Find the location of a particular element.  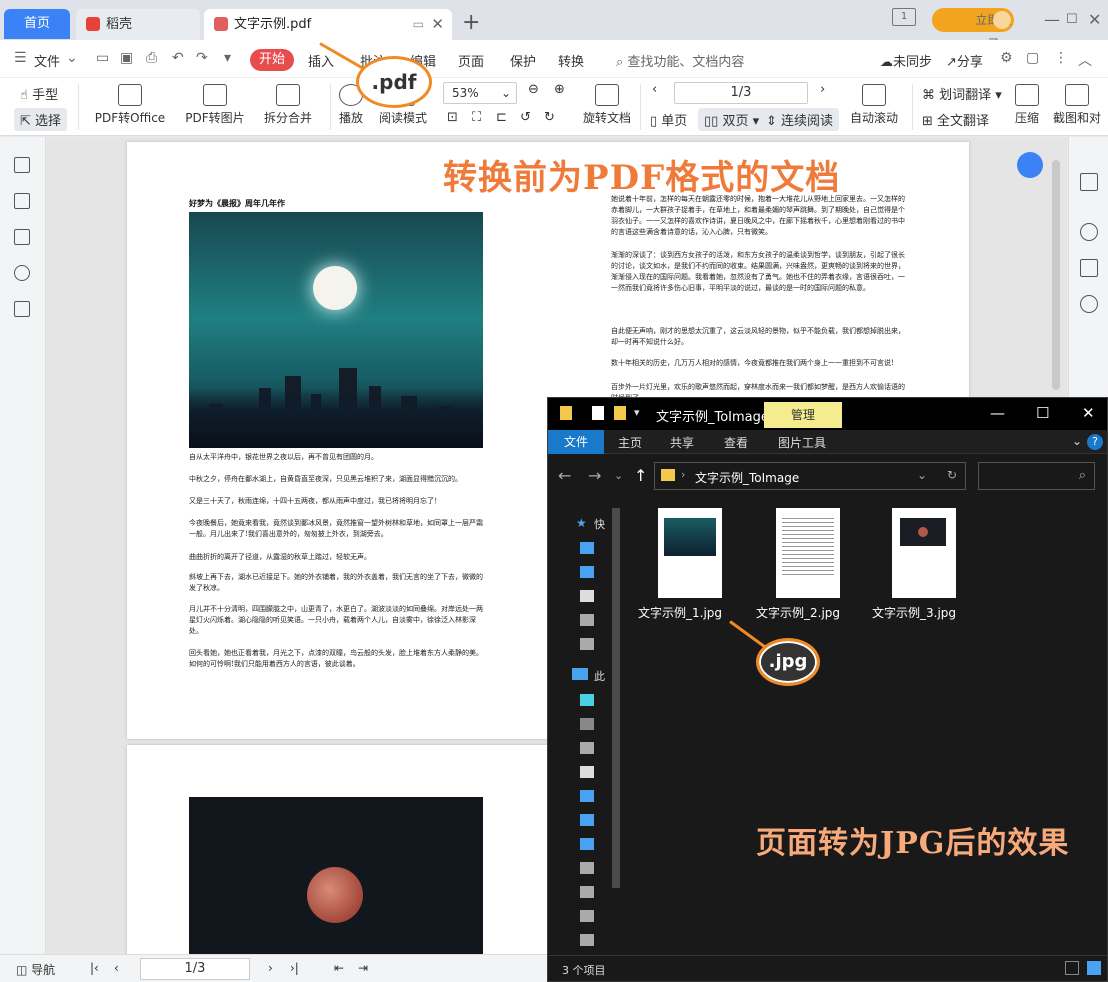

zoom-out-icon: ⊖ is located at coordinates (533, 89).